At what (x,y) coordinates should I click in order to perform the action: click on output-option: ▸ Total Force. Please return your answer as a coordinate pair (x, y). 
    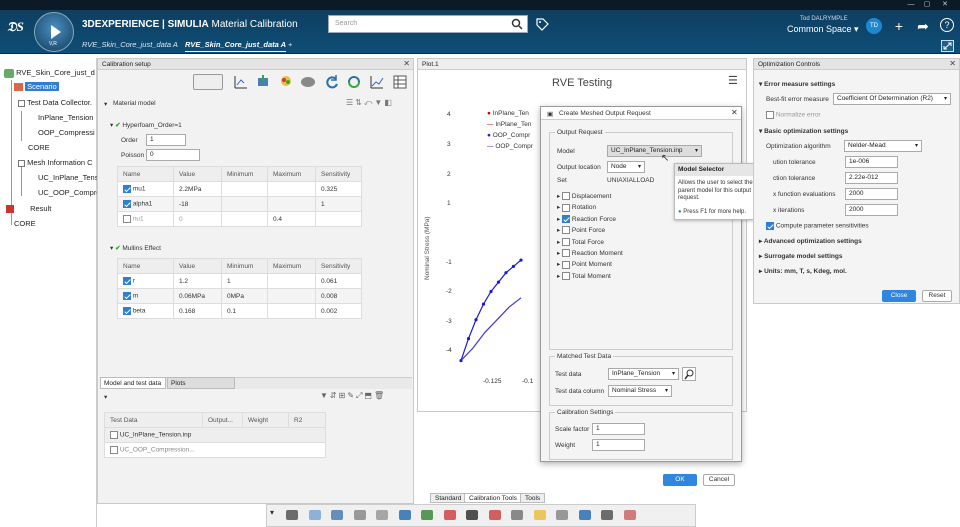
    Looking at the image, I should click on (580, 241).